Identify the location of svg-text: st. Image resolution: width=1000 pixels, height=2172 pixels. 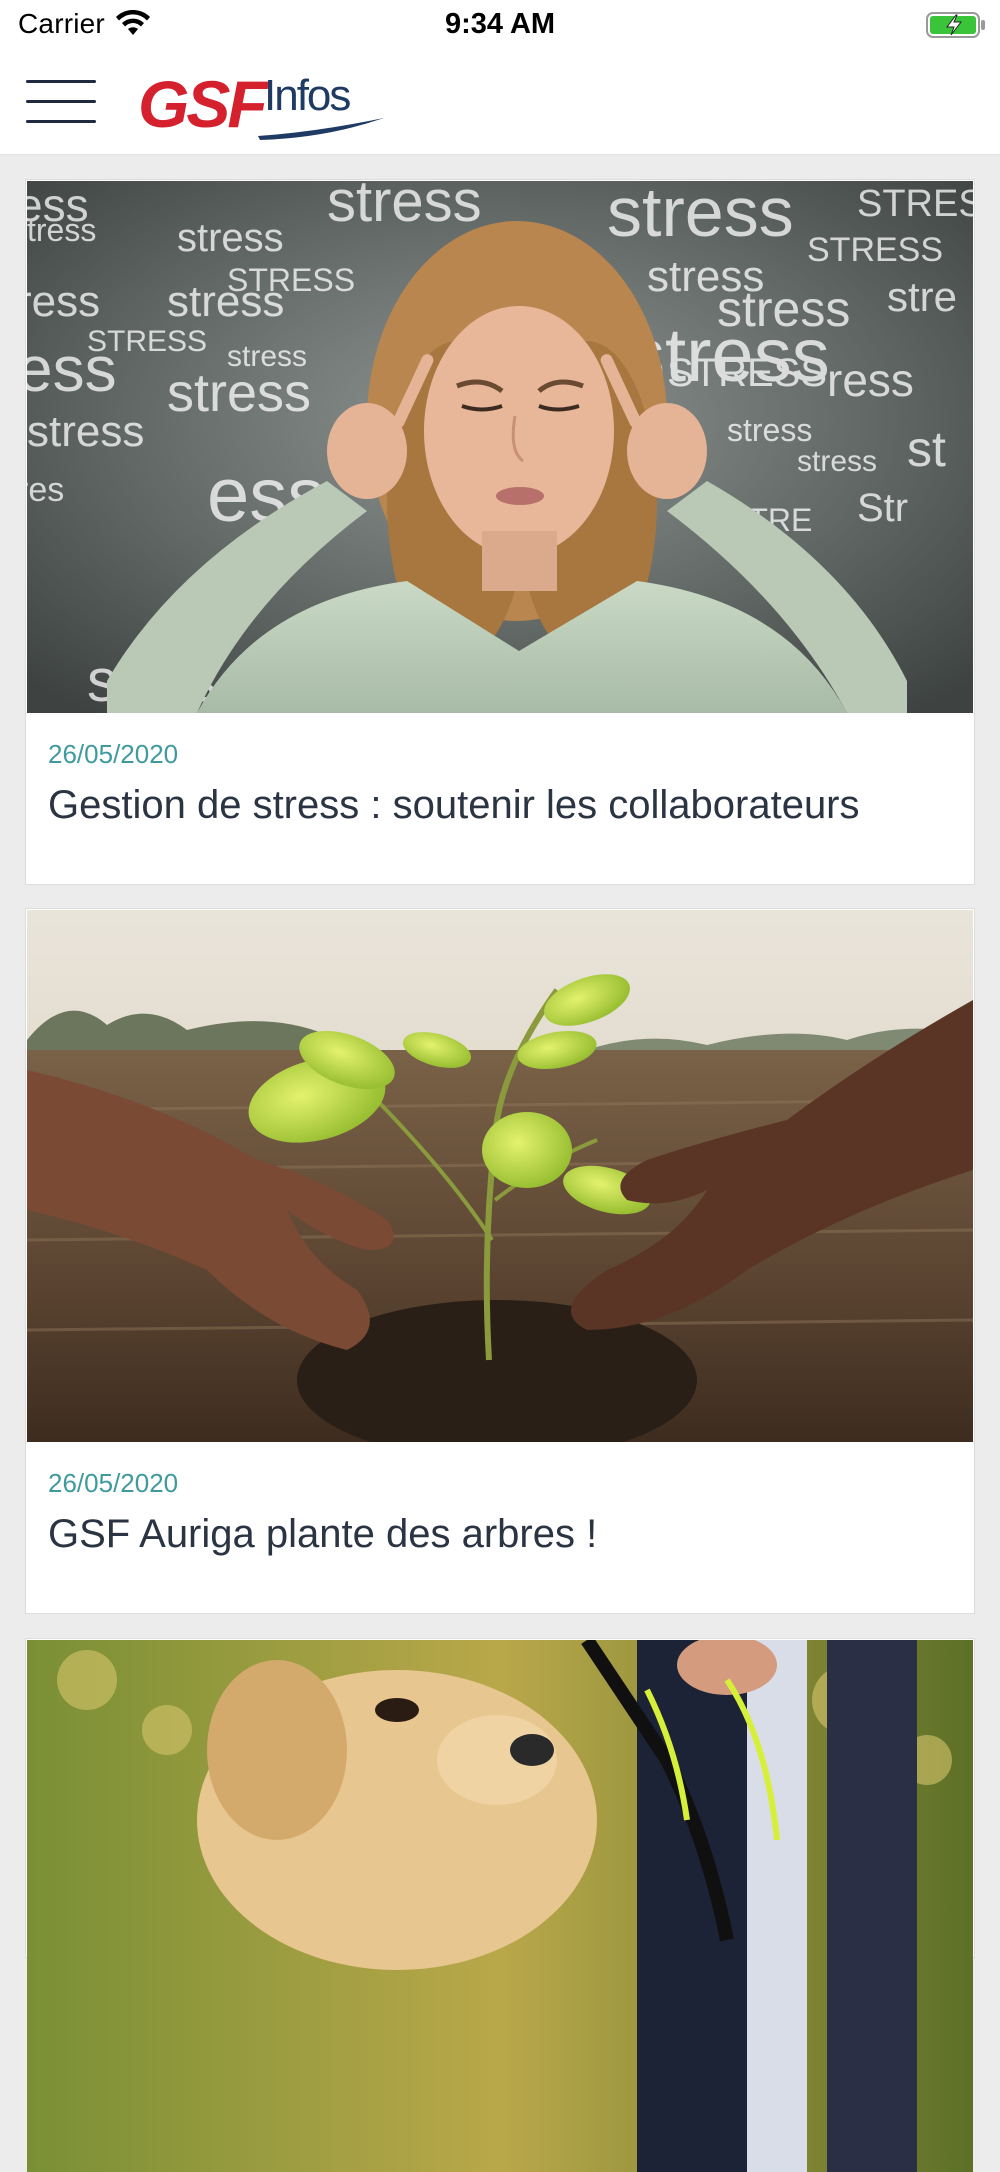
(926, 449).